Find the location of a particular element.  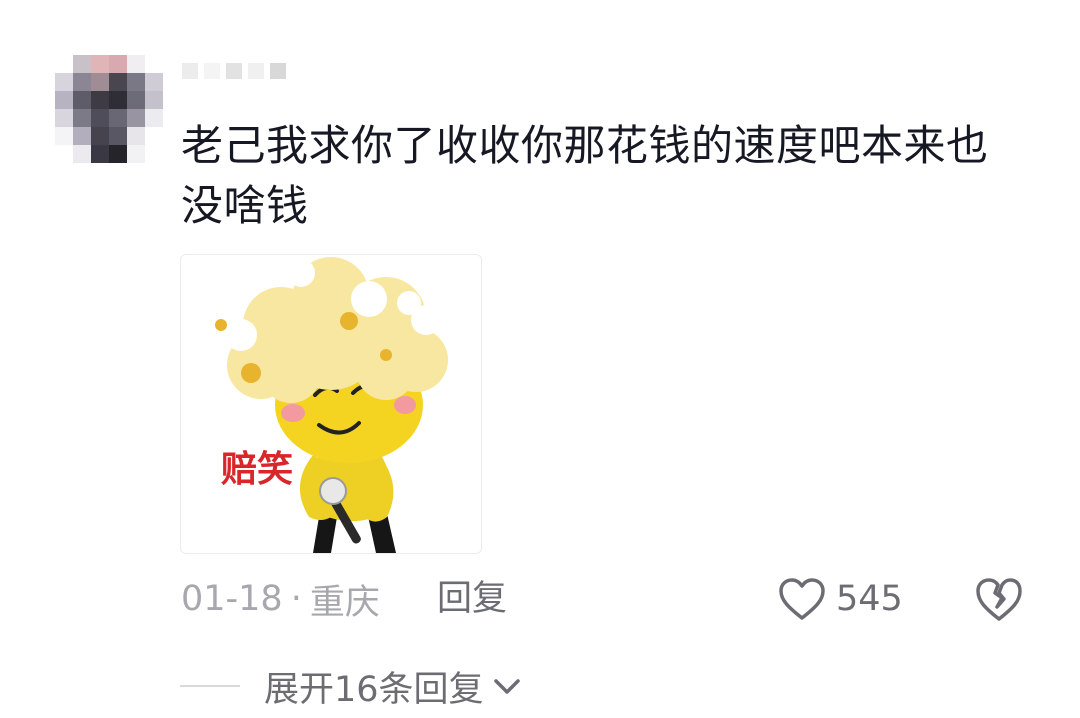

heart-outline-icon is located at coordinates (802, 599).